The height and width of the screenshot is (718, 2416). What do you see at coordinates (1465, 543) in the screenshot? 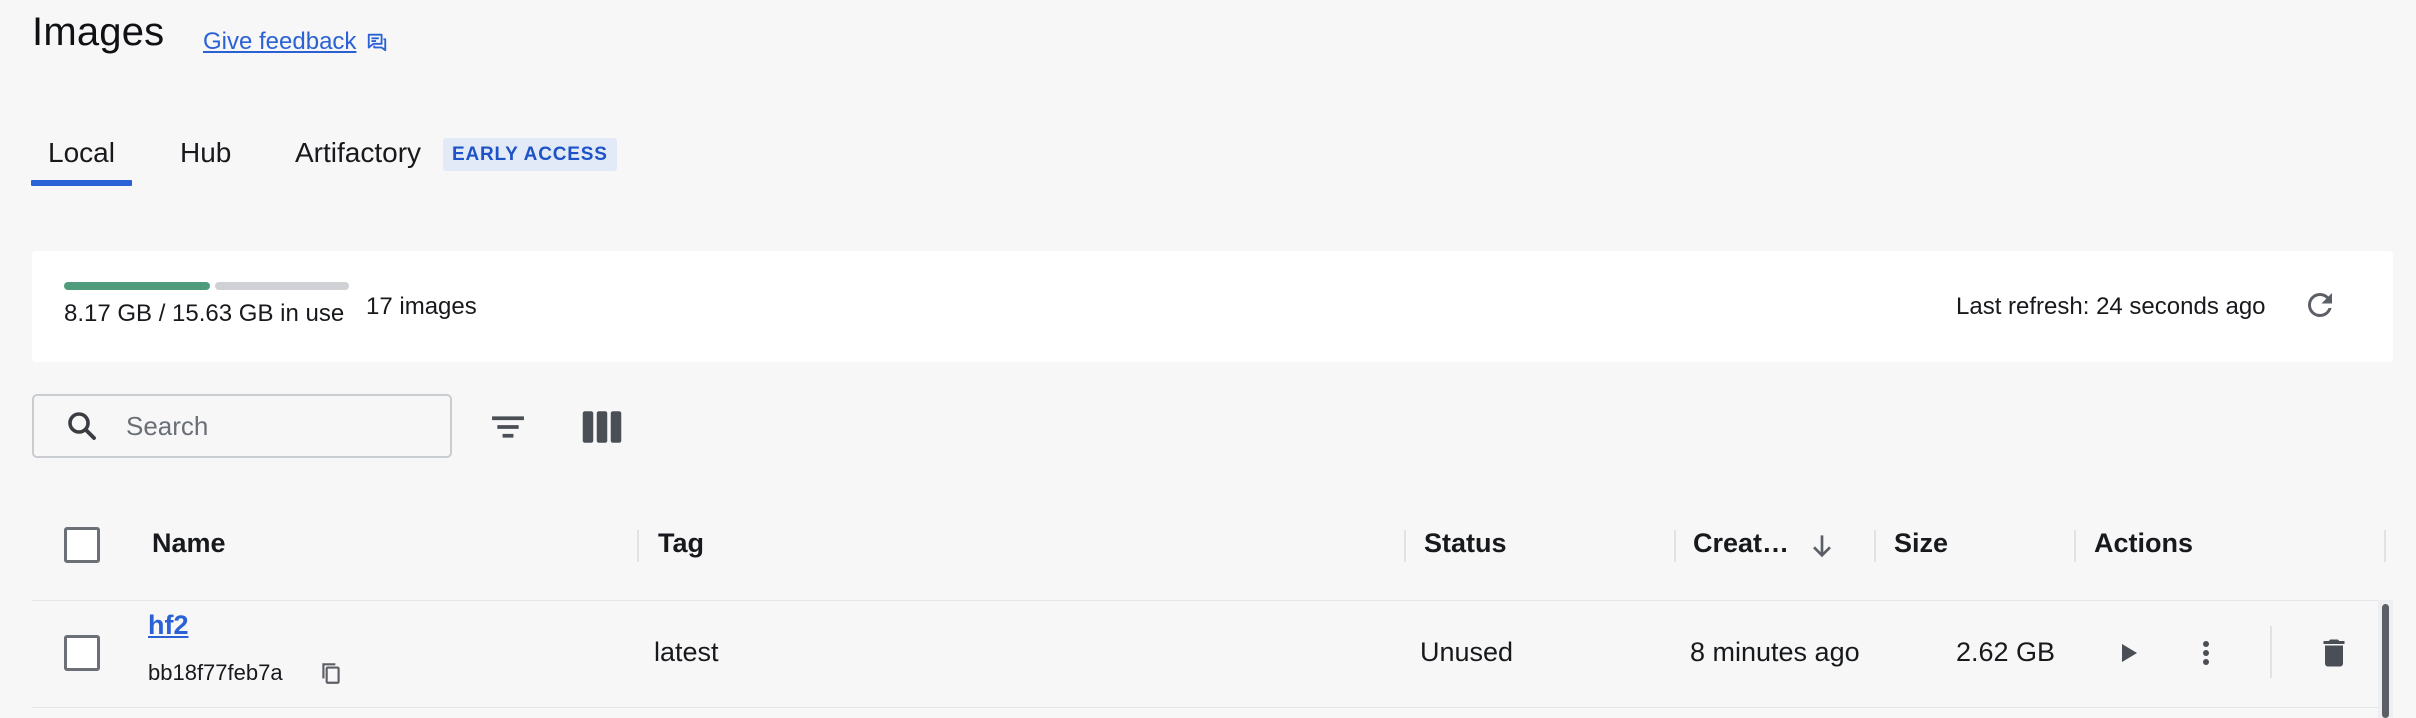
I see `column-header-status: Status` at bounding box center [1465, 543].